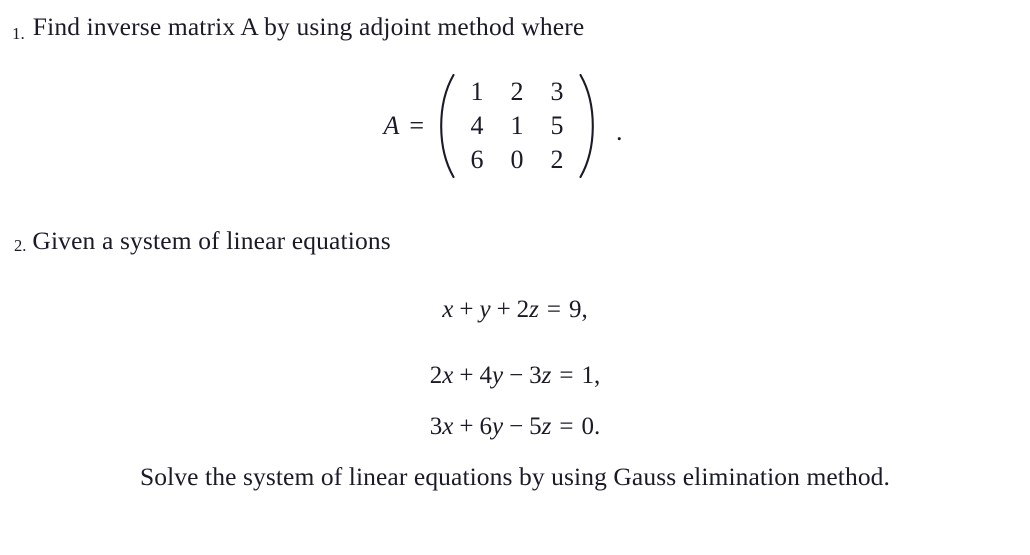 The height and width of the screenshot is (555, 1030). Describe the element at coordinates (477, 159) in the screenshot. I see `matrix-cell: 6` at that location.